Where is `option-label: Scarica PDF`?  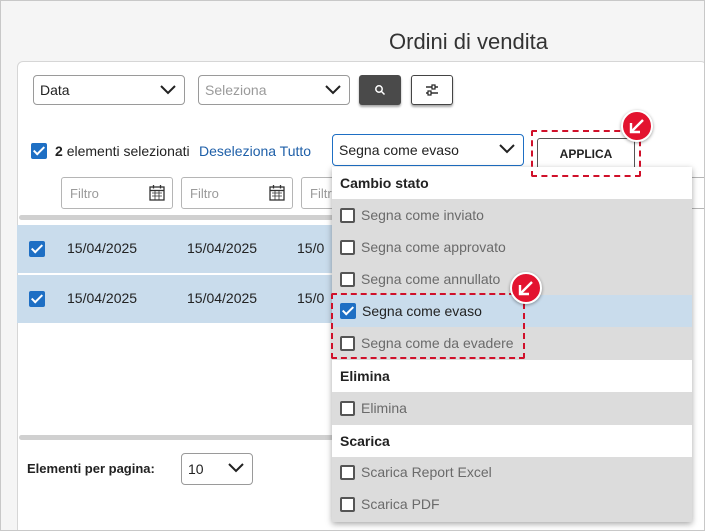
option-label: Scarica PDF is located at coordinates (400, 504).